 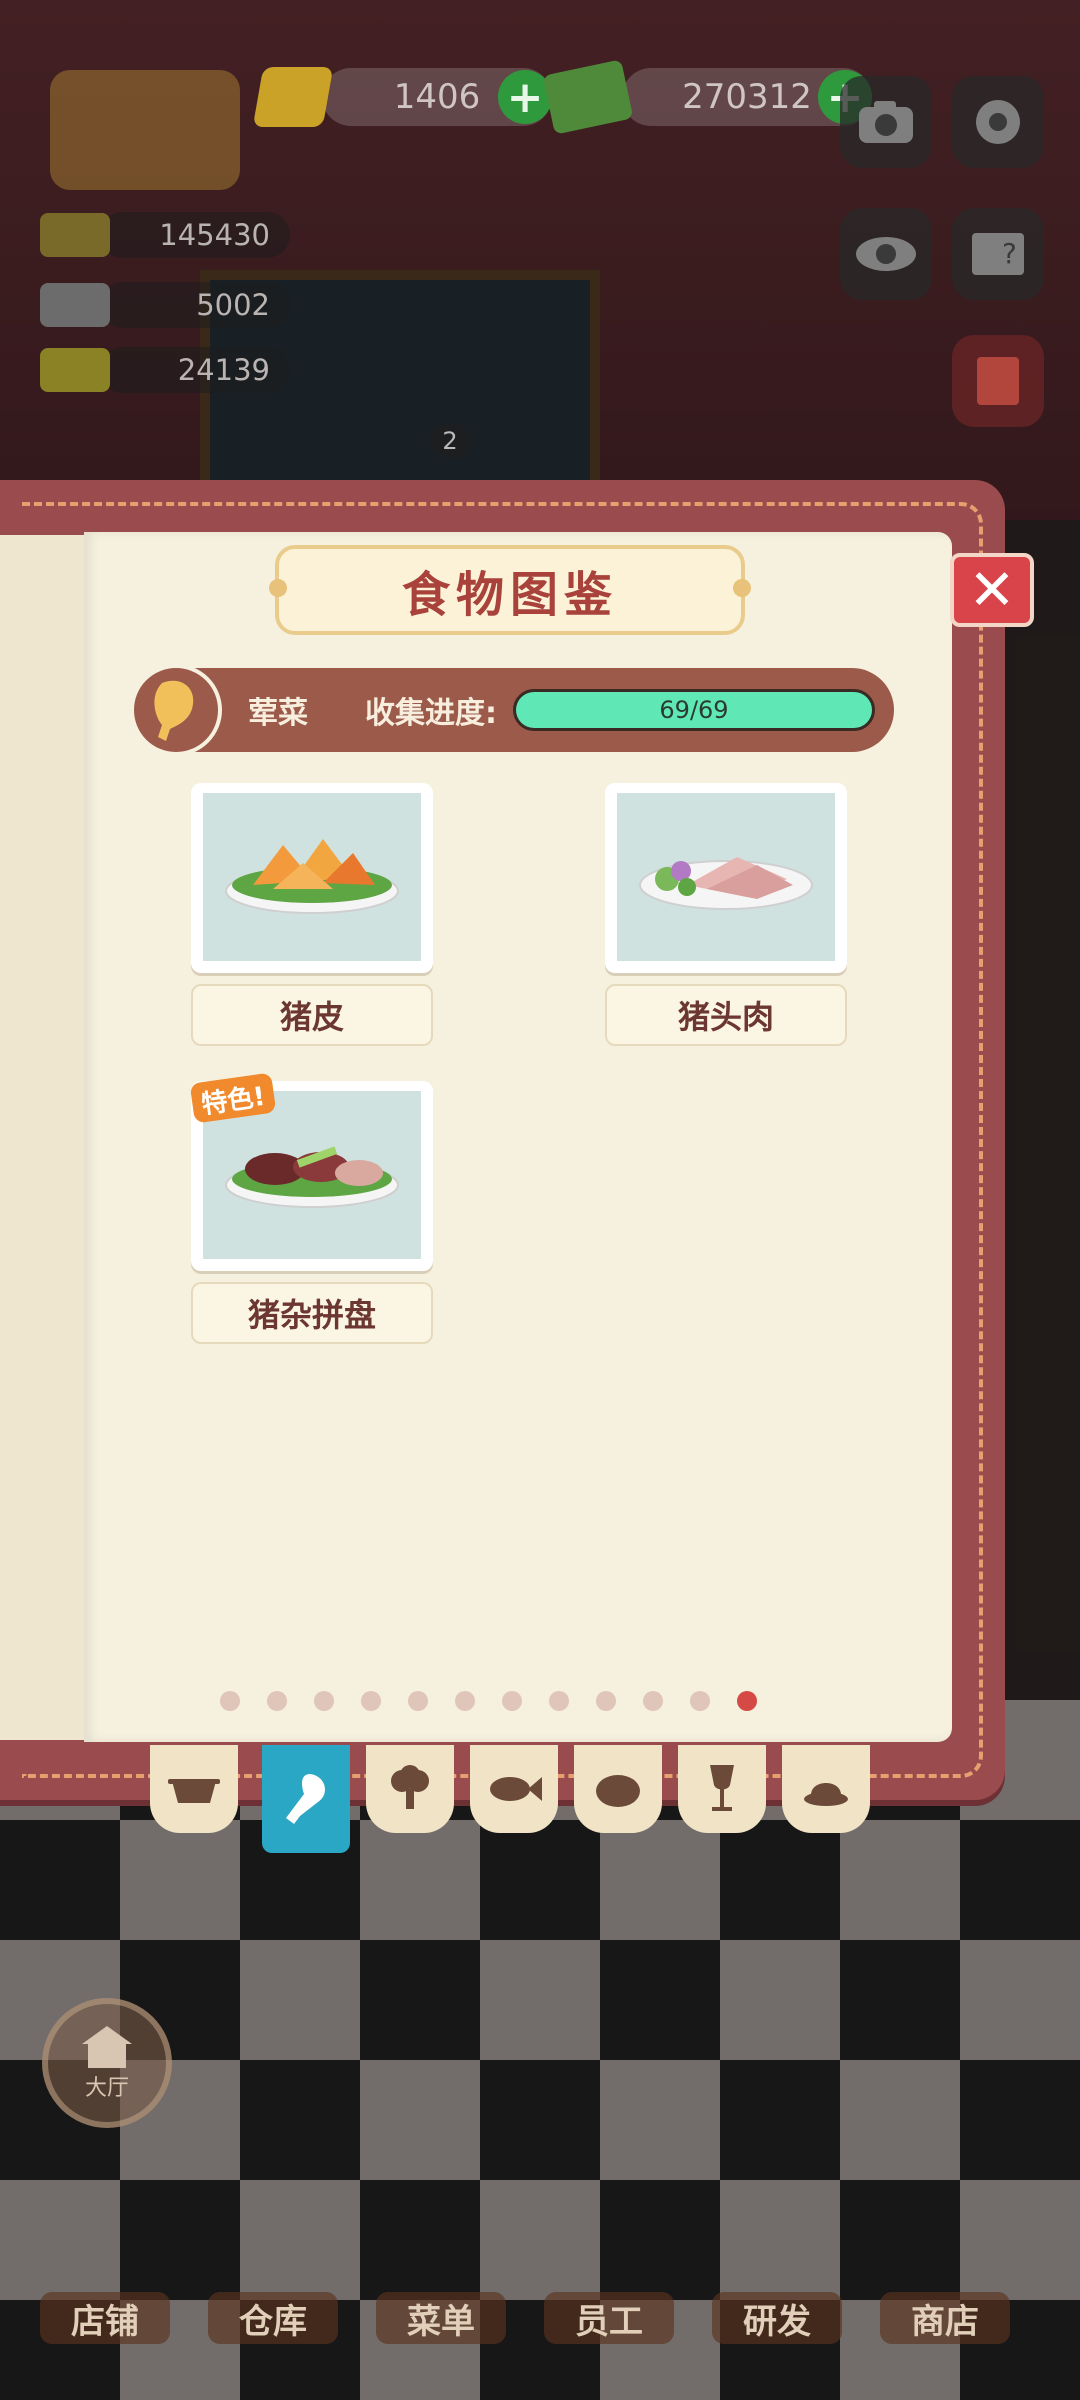 I want to click on wine-glass-icon, so click(x=722, y=1788).